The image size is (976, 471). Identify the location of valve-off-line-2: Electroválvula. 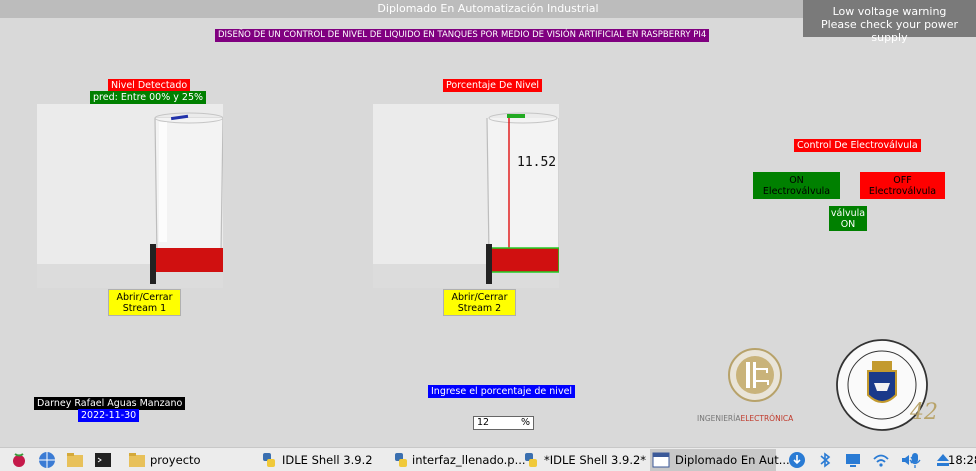
(902, 191).